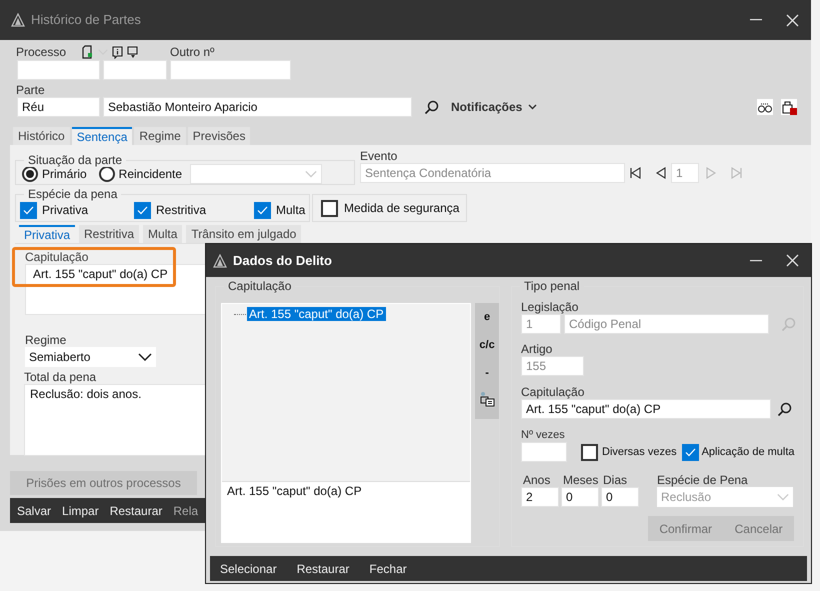 This screenshot has height=591, width=820. I want to click on input-field: Réu, so click(58, 107).